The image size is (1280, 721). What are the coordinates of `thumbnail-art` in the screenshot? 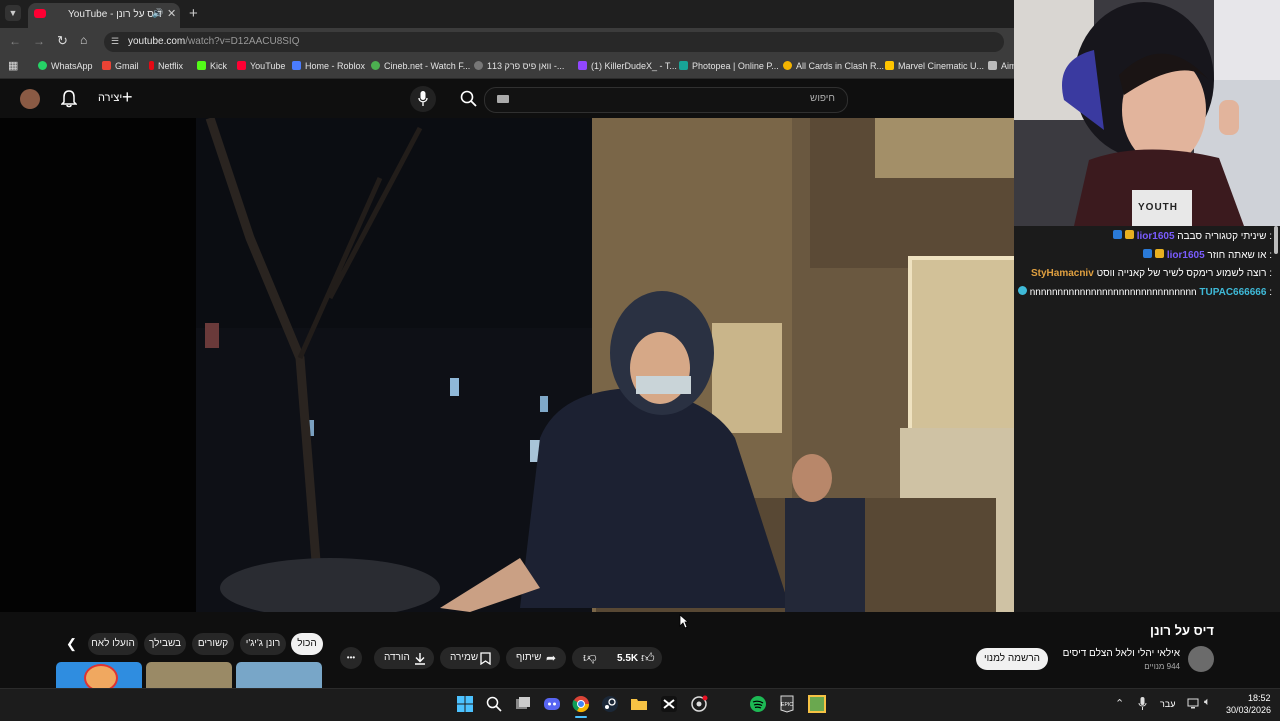 It's located at (101, 676).